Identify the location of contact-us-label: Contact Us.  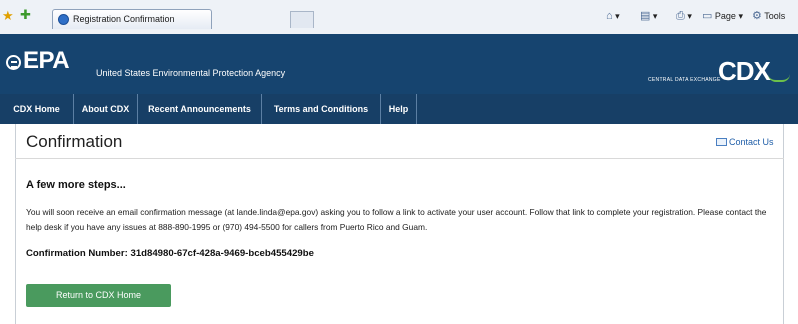
(751, 142).